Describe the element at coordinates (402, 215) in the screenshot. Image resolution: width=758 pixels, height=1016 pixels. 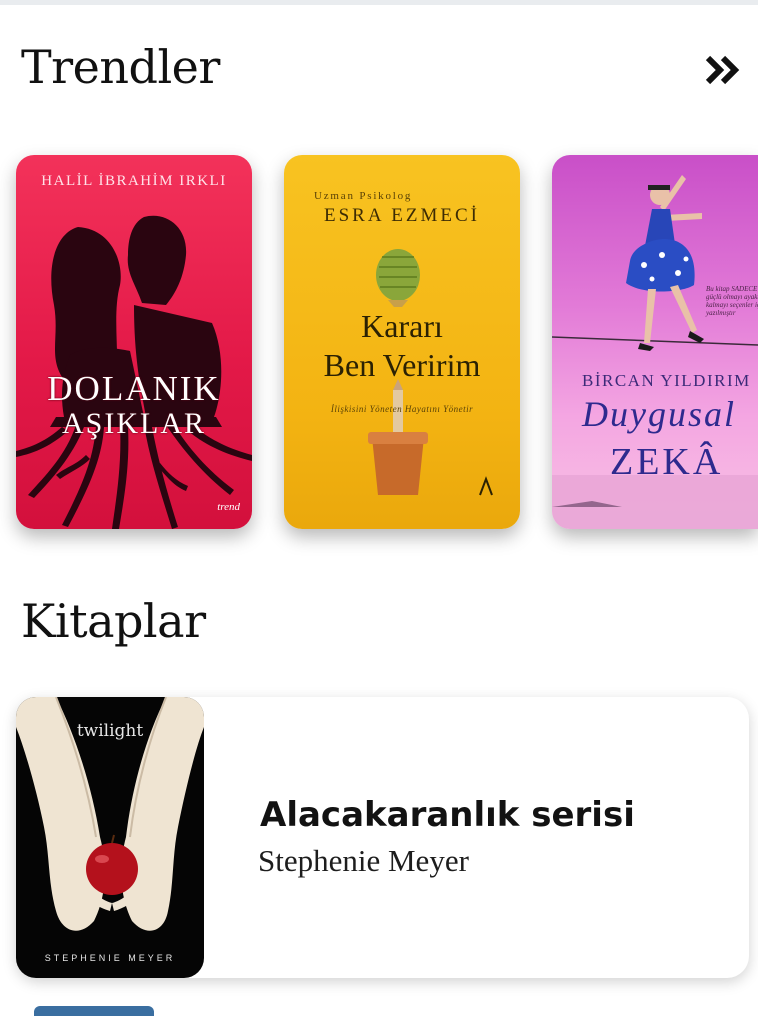
I see `book-author: ESRA EZMECİ` at that location.